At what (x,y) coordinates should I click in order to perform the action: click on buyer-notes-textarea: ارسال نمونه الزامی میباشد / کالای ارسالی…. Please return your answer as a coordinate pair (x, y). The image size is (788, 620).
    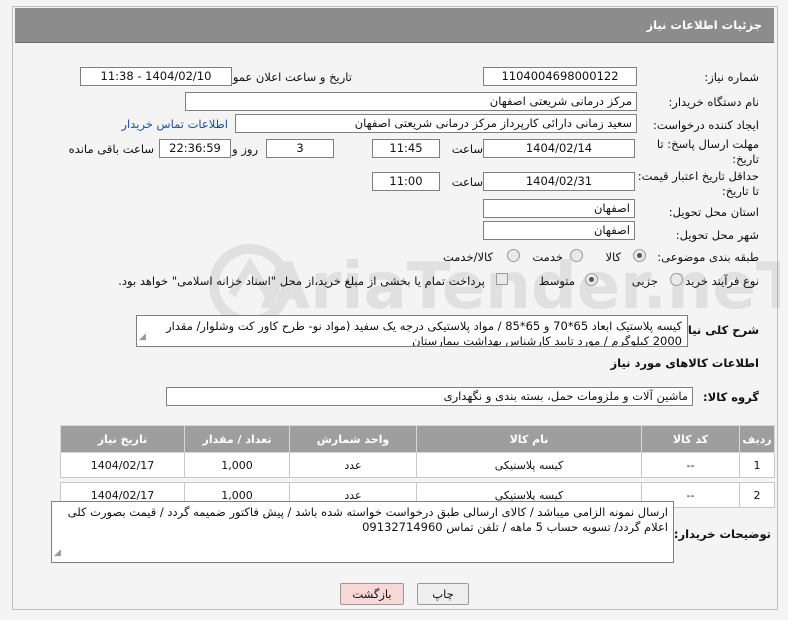
    Looking at the image, I should click on (362, 532).